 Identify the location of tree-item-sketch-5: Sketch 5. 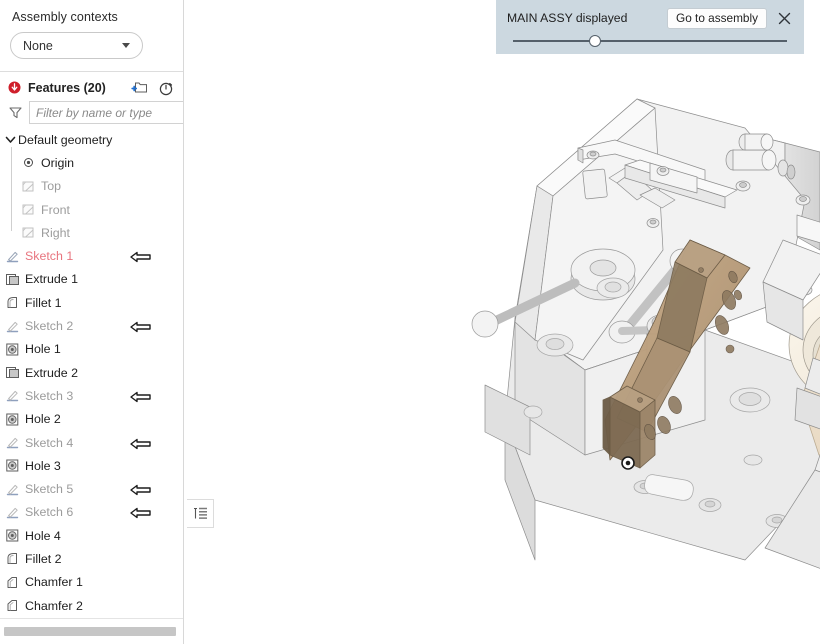
(91, 488).